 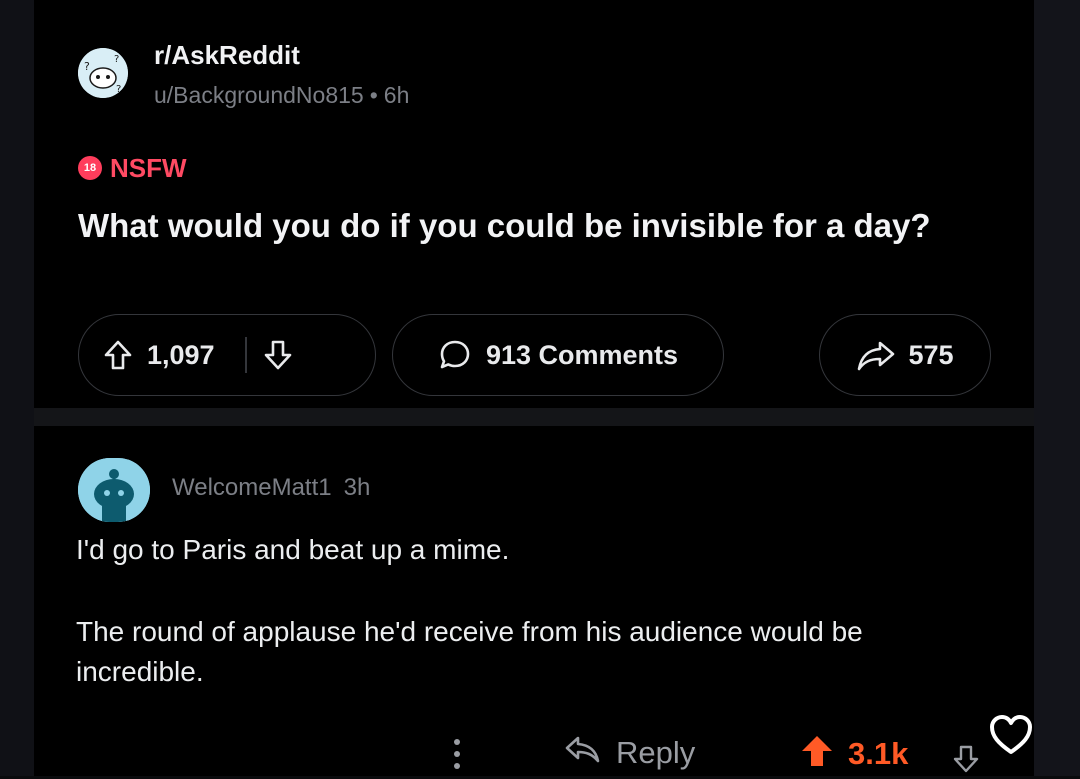 I want to click on comment-actions: Reply 3.1k, so click(x=534, y=754).